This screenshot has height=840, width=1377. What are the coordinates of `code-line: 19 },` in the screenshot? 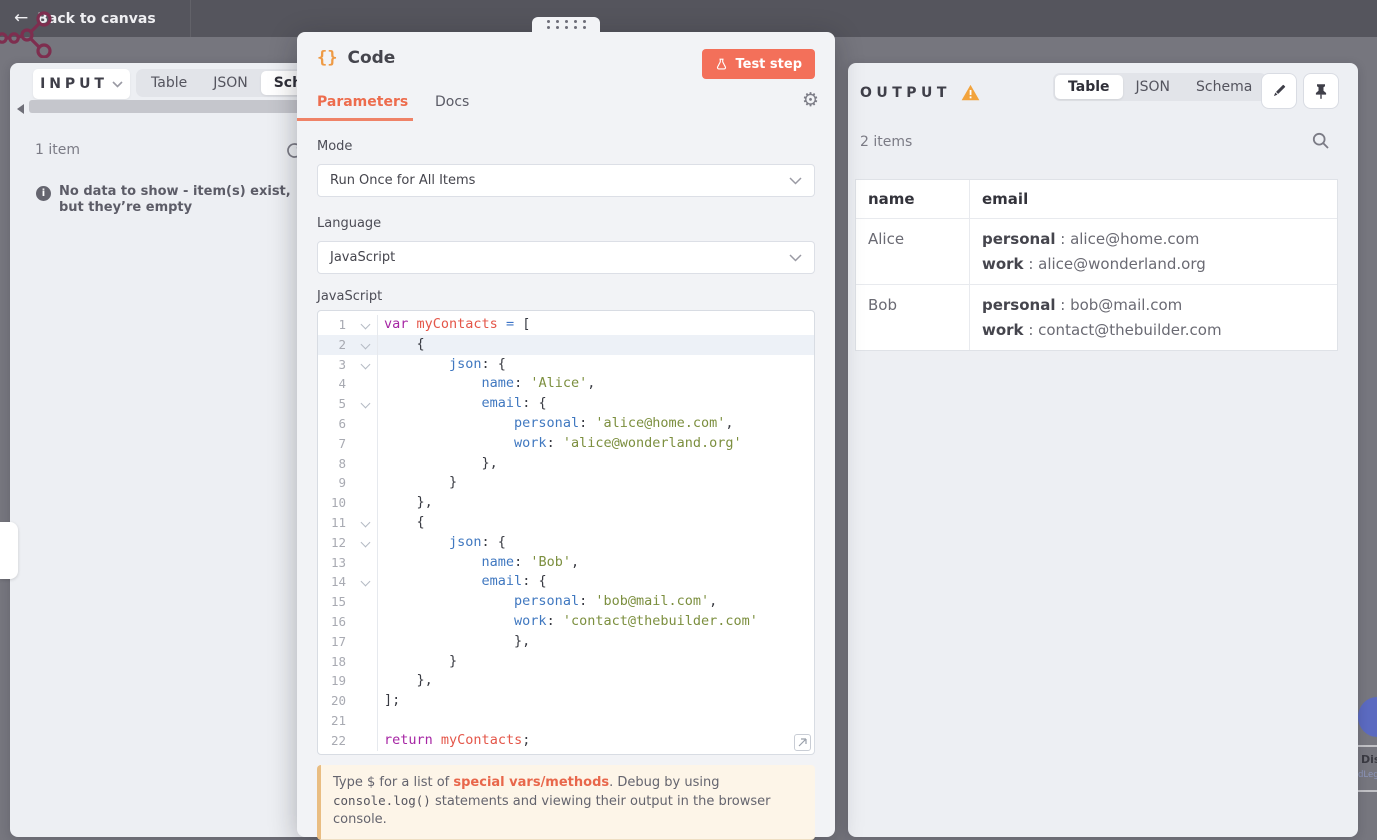 It's located at (566, 681).